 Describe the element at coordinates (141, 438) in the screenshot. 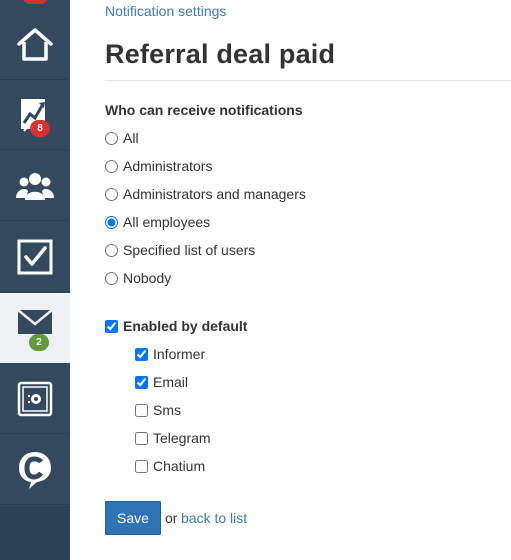

I see `telegram-checkbox` at that location.